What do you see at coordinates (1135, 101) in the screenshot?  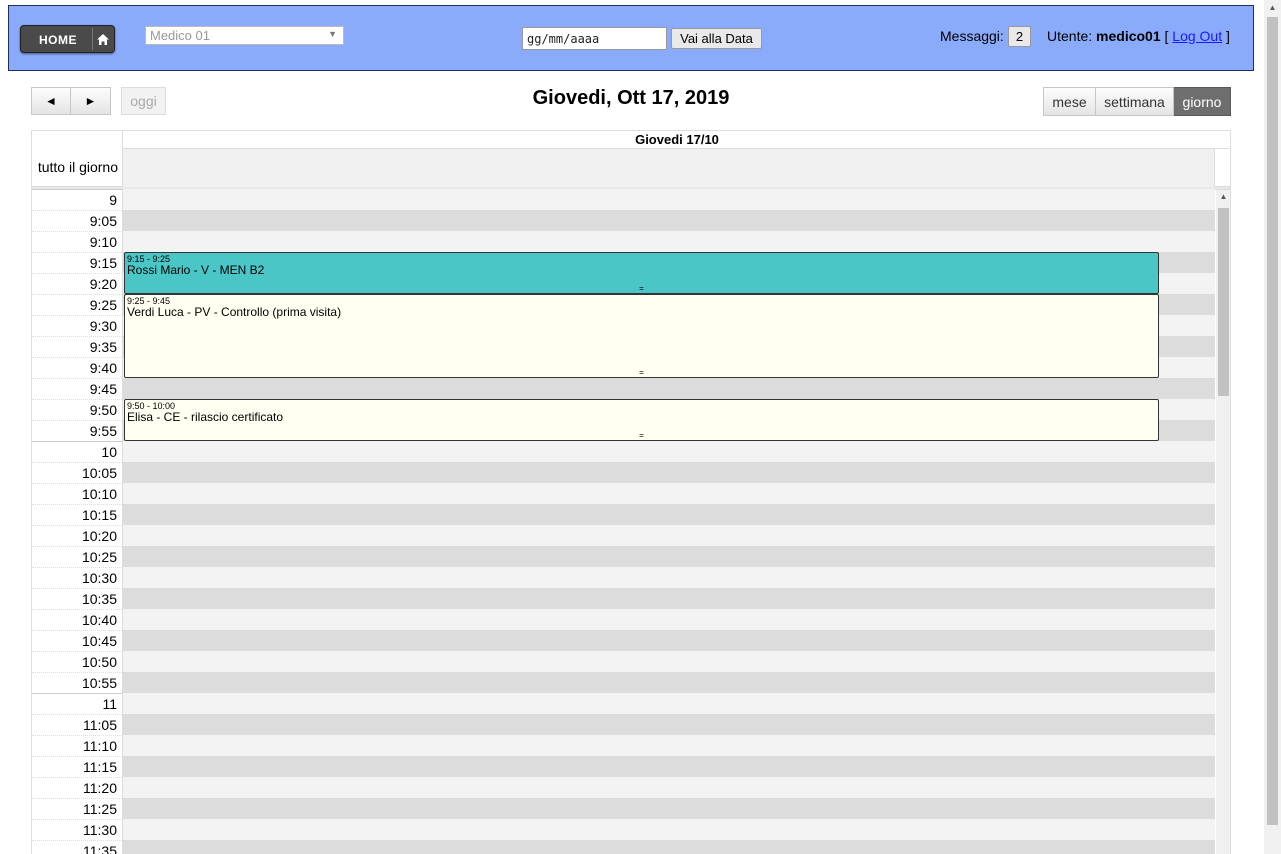 I see `view-week-button: settimana` at bounding box center [1135, 101].